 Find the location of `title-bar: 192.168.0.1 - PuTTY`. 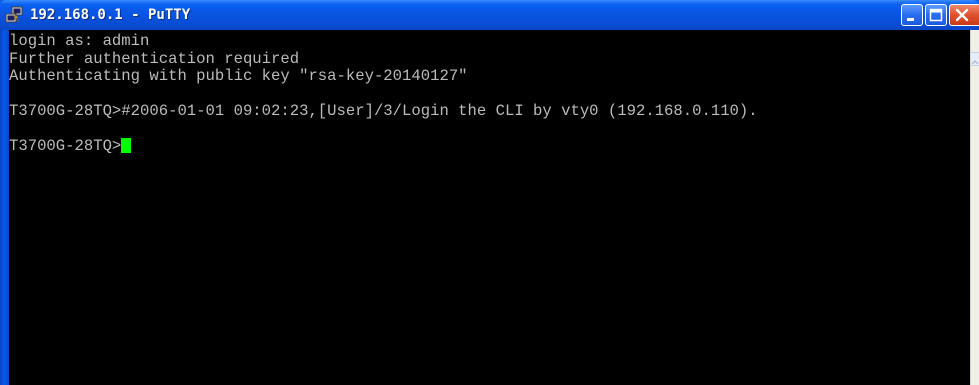

title-bar: 192.168.0.1 - PuTTY is located at coordinates (489, 15).